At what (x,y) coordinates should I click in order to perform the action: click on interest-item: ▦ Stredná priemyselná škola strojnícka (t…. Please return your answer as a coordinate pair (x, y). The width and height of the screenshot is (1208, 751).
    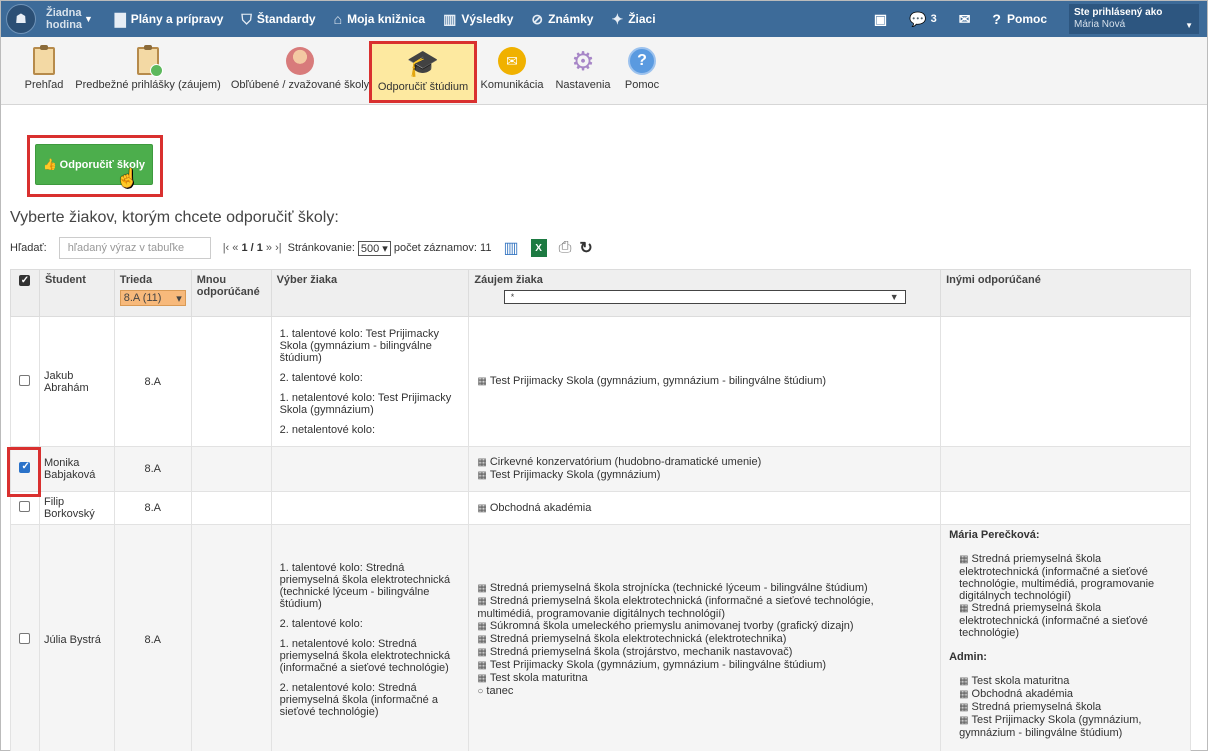
    Looking at the image, I should click on (704, 588).